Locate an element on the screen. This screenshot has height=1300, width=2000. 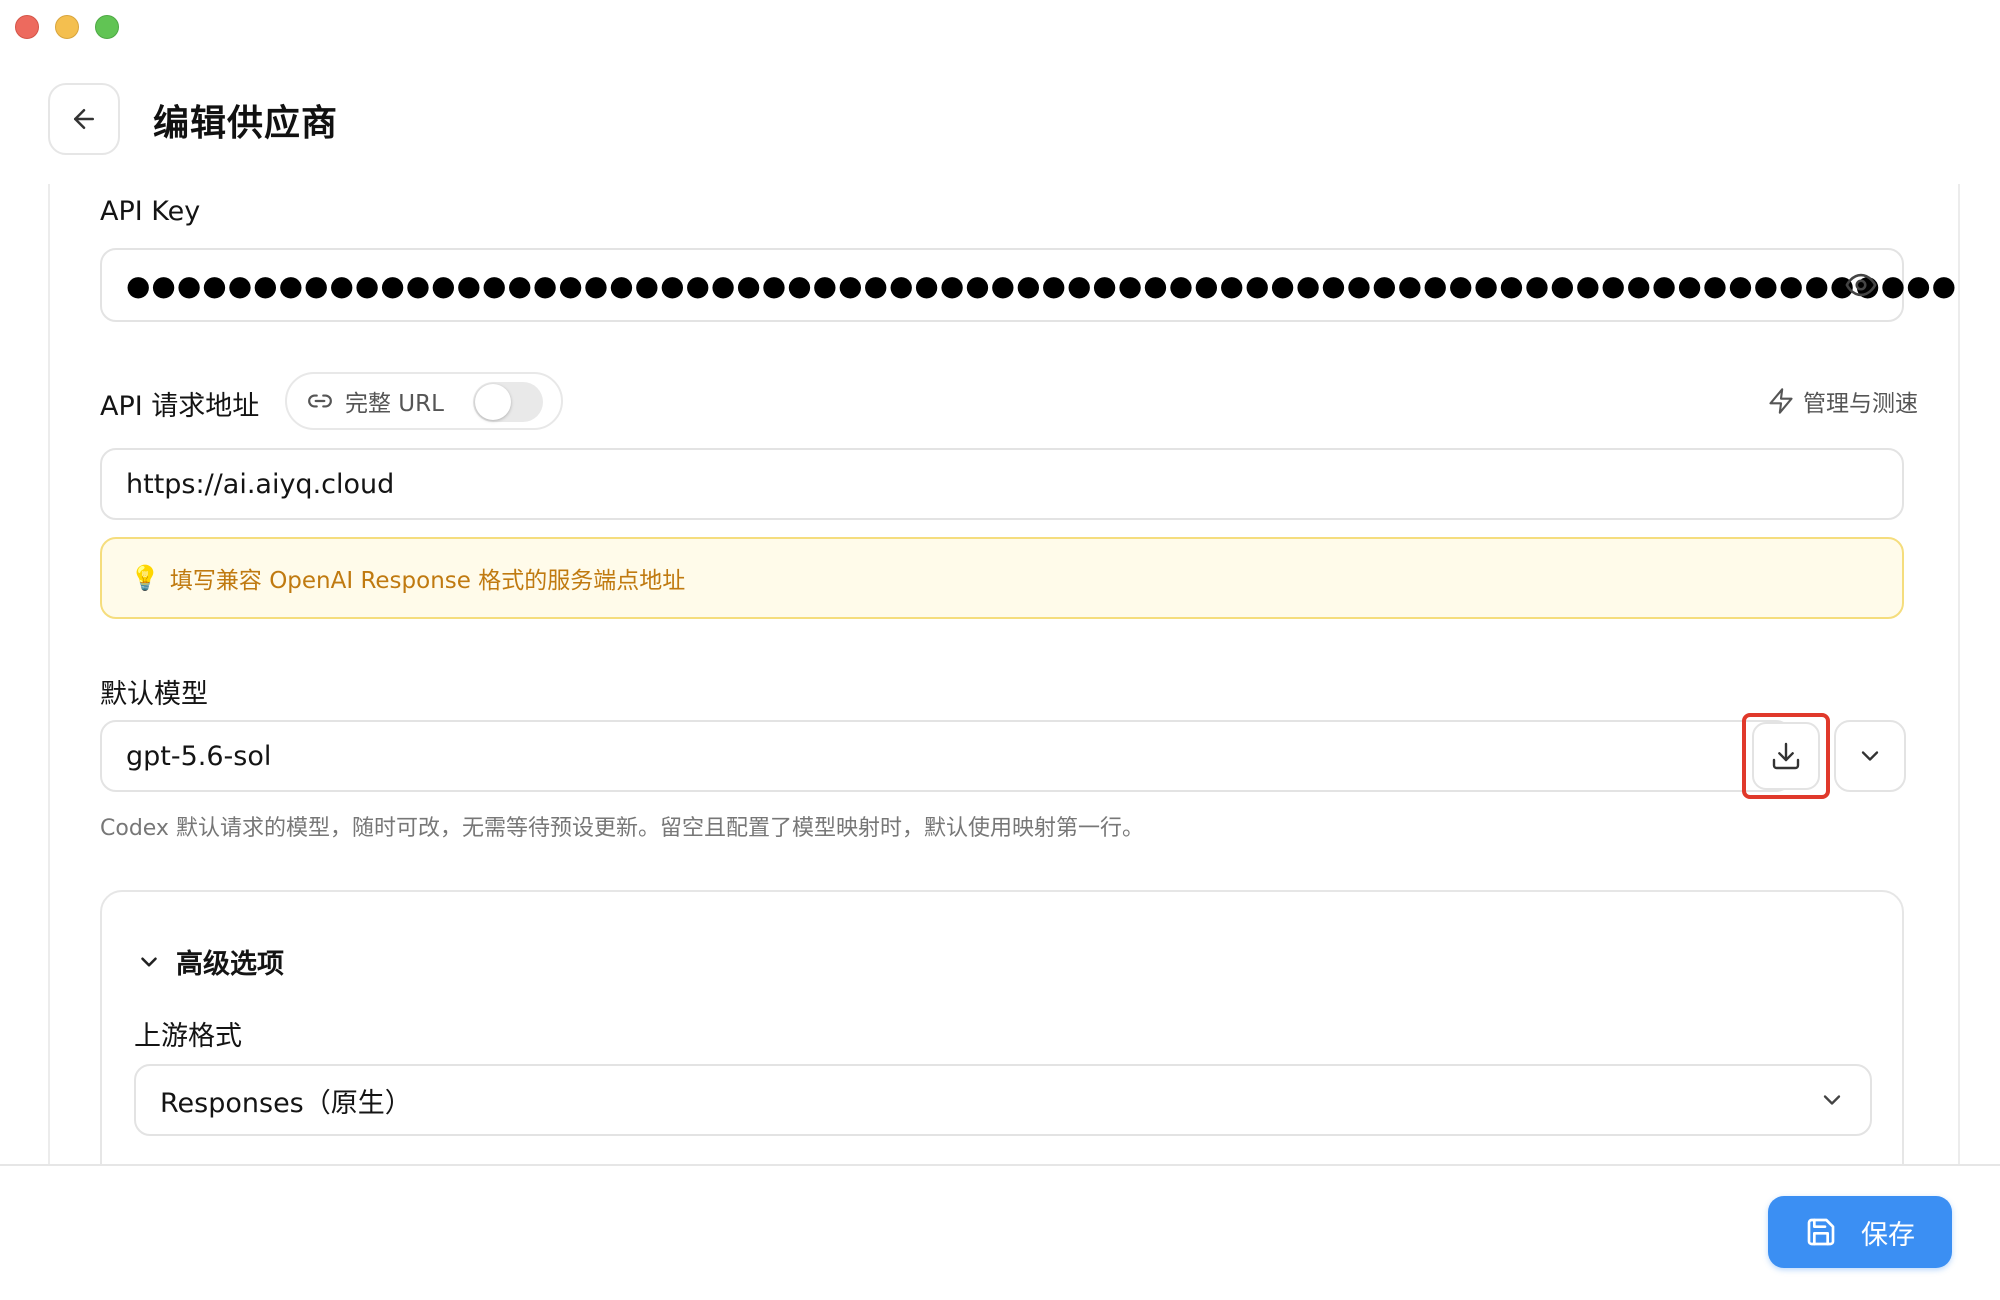
eye-icon is located at coordinates (1861, 285).